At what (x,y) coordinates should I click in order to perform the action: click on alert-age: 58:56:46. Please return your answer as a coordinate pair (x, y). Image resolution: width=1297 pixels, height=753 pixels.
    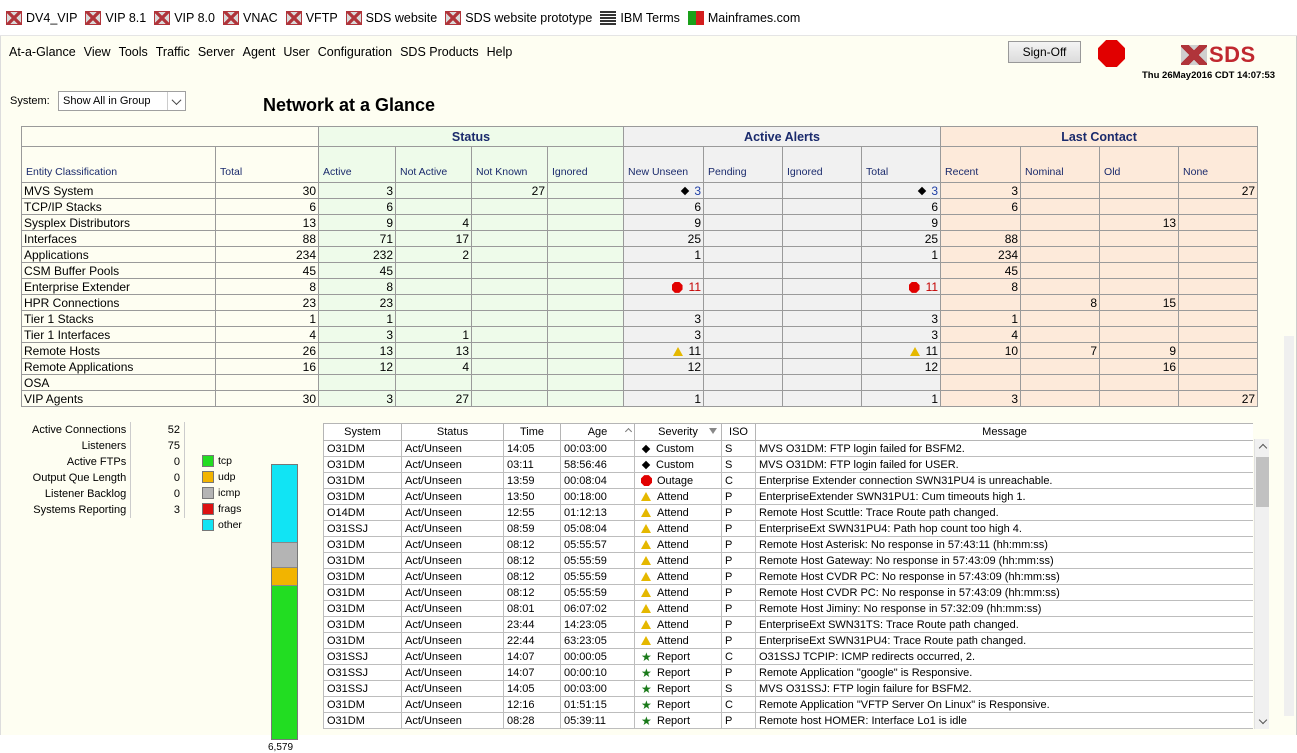
    Looking at the image, I should click on (597, 464).